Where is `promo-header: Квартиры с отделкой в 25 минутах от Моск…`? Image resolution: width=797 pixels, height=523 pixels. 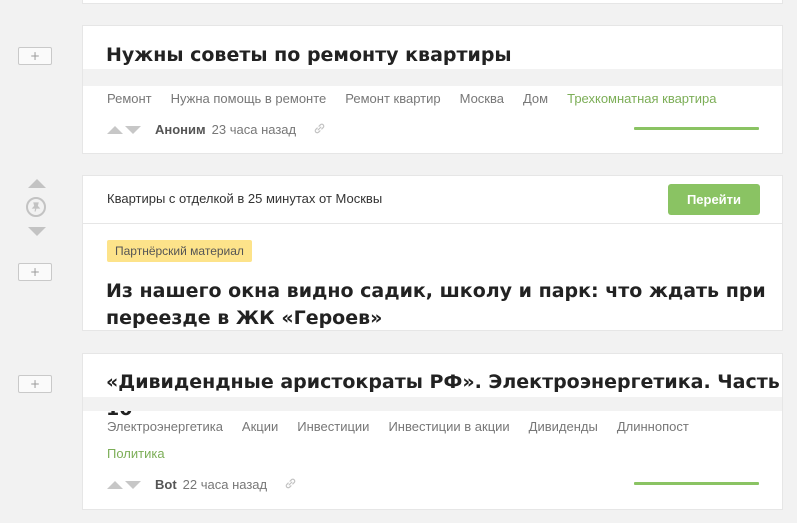
promo-header: Квартиры с отделкой в 25 минутах от Моск… is located at coordinates (244, 198).